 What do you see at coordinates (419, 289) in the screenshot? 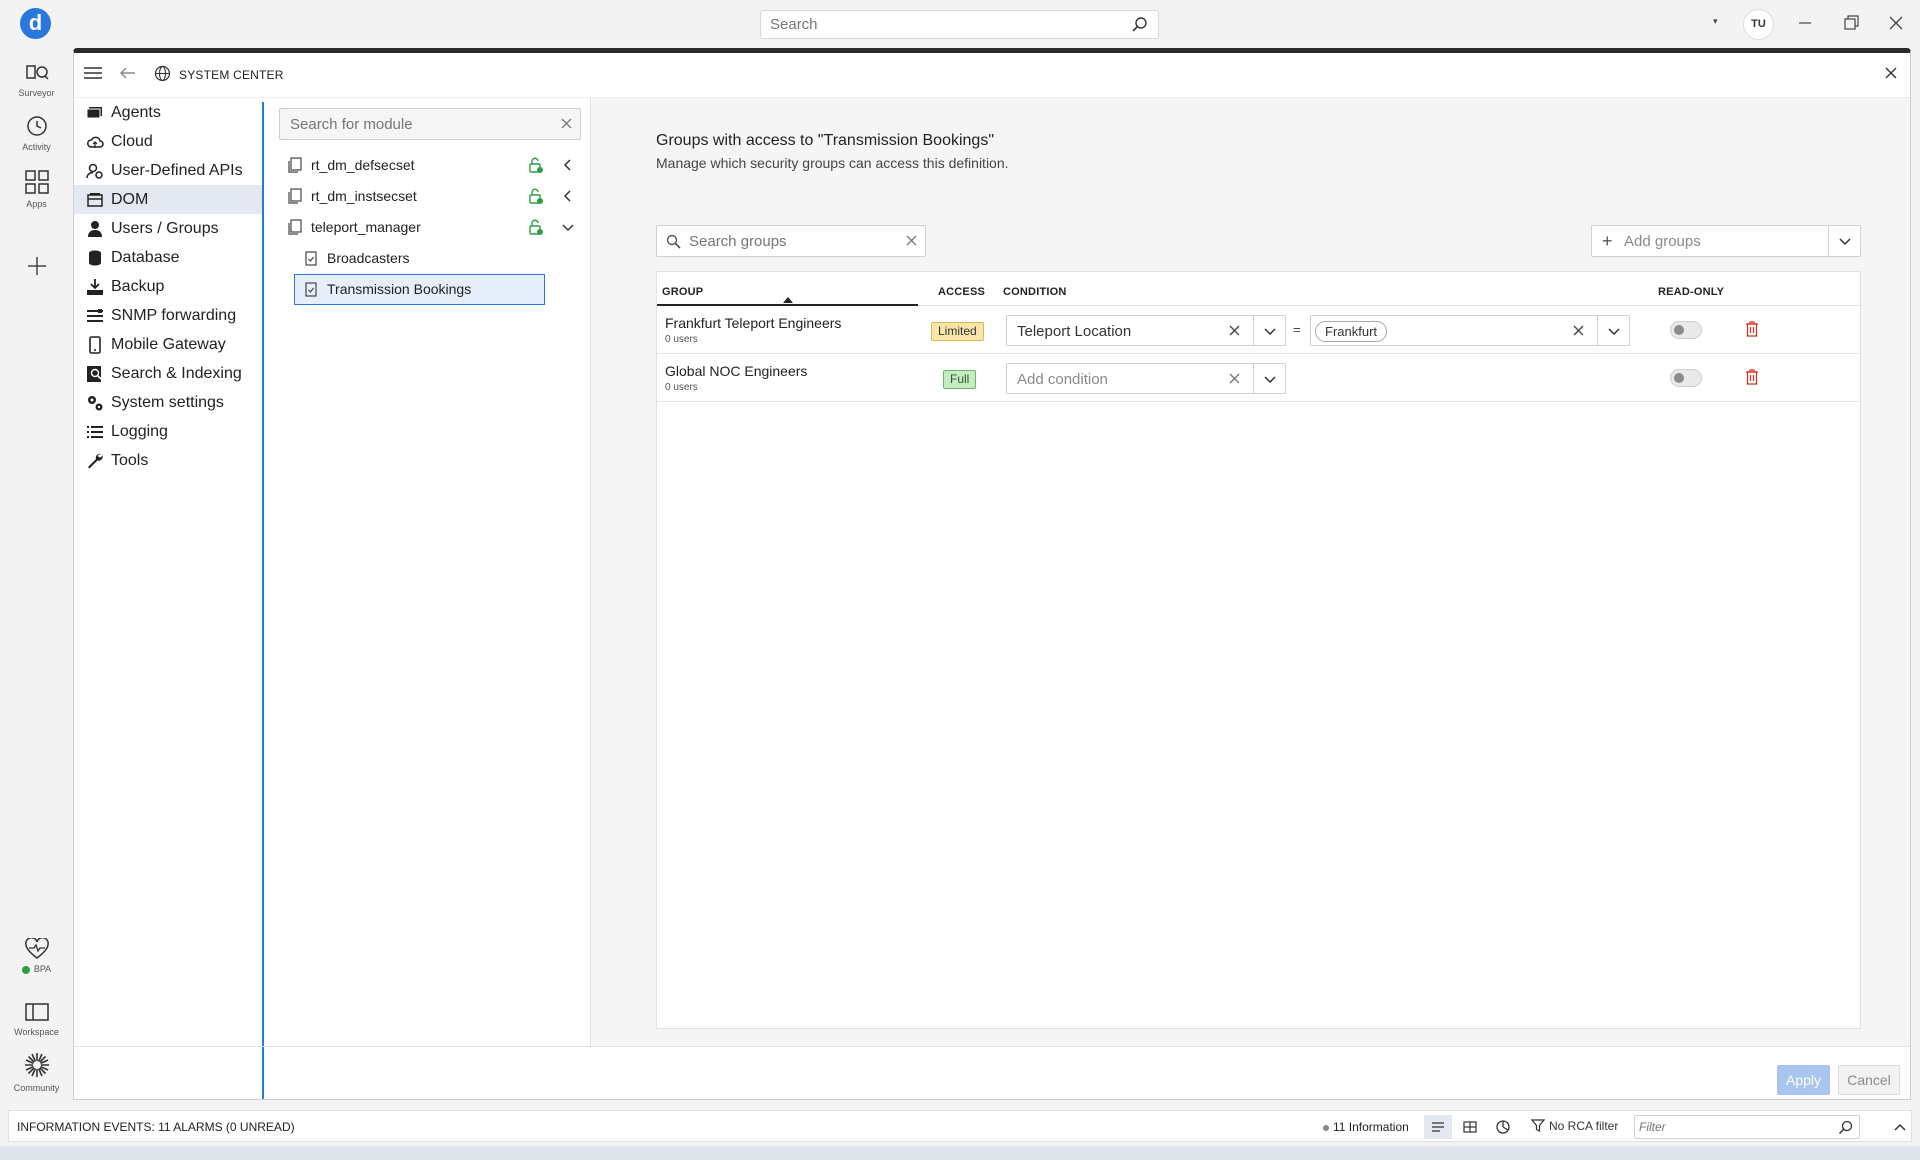
I see `definition-item-selected: Transmission Bookings` at bounding box center [419, 289].